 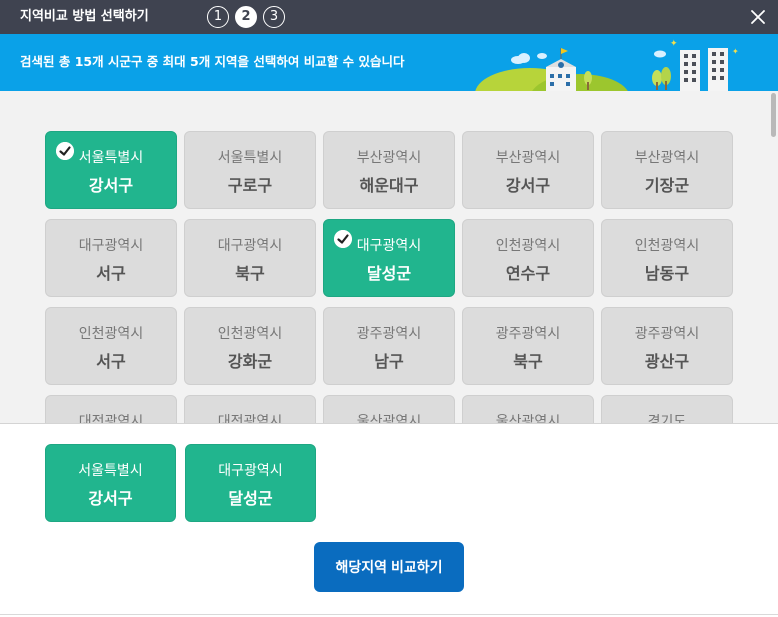 I want to click on selected-region-district: 달성군, so click(x=250, y=498).